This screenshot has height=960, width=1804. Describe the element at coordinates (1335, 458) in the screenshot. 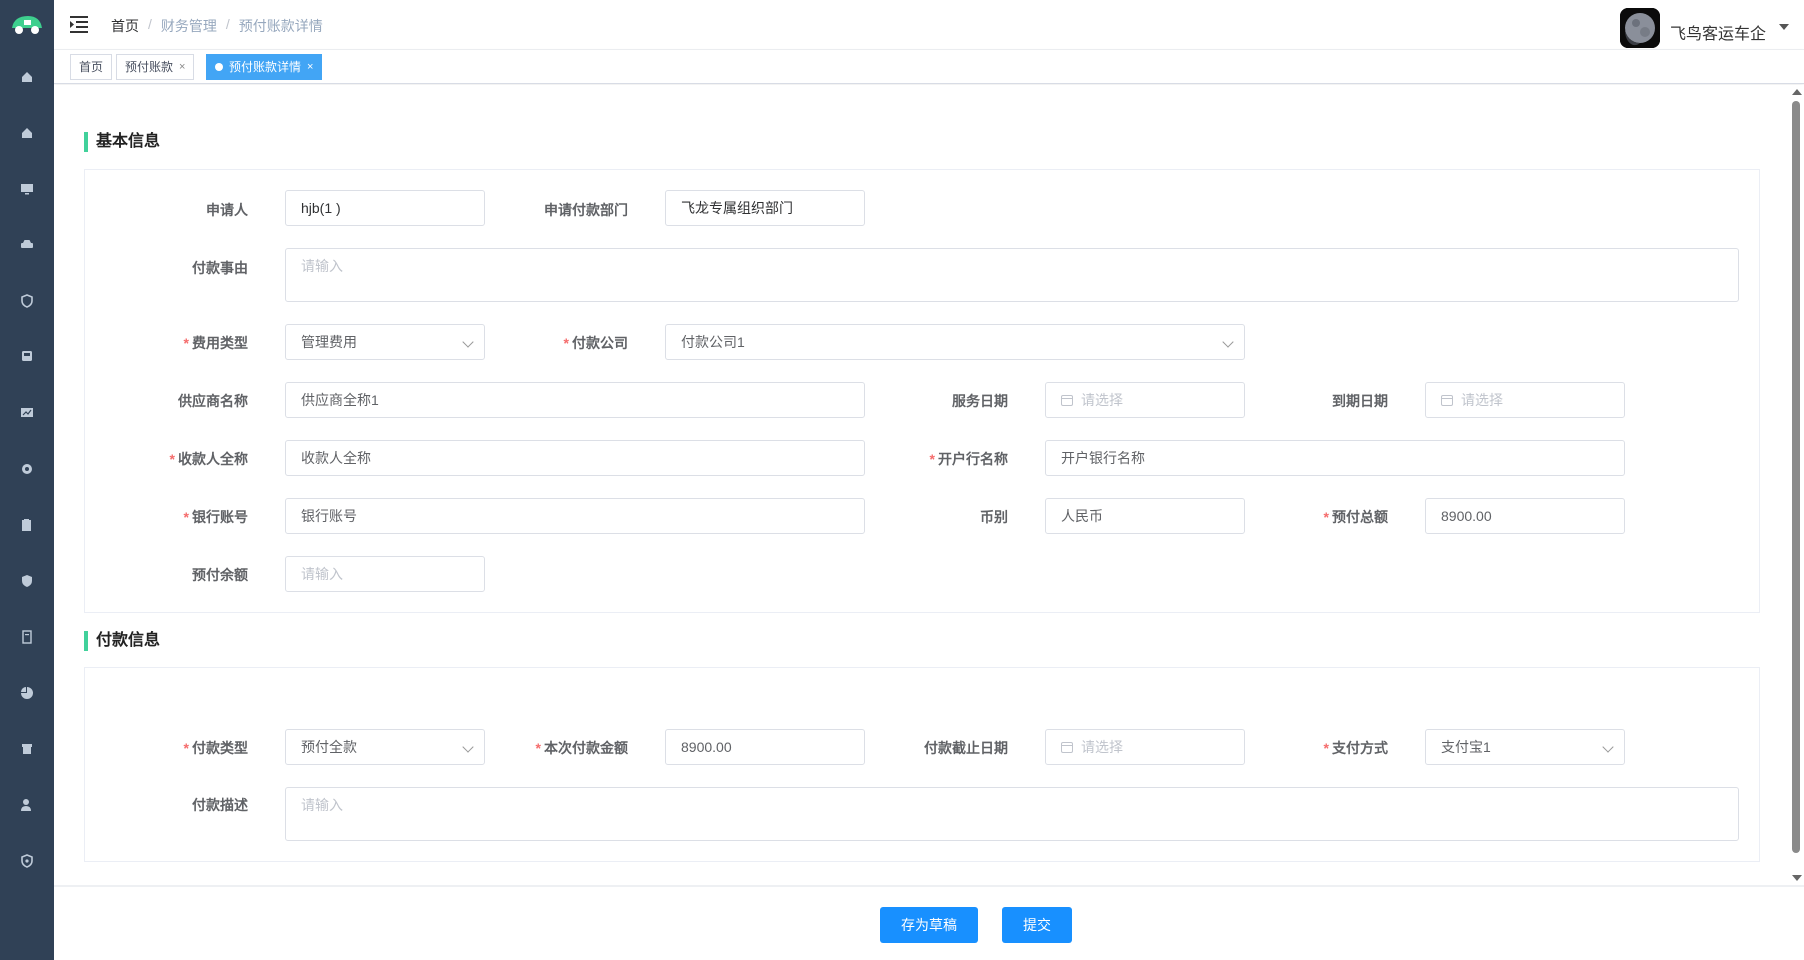

I see `bank-input: 开户银行名称` at that location.